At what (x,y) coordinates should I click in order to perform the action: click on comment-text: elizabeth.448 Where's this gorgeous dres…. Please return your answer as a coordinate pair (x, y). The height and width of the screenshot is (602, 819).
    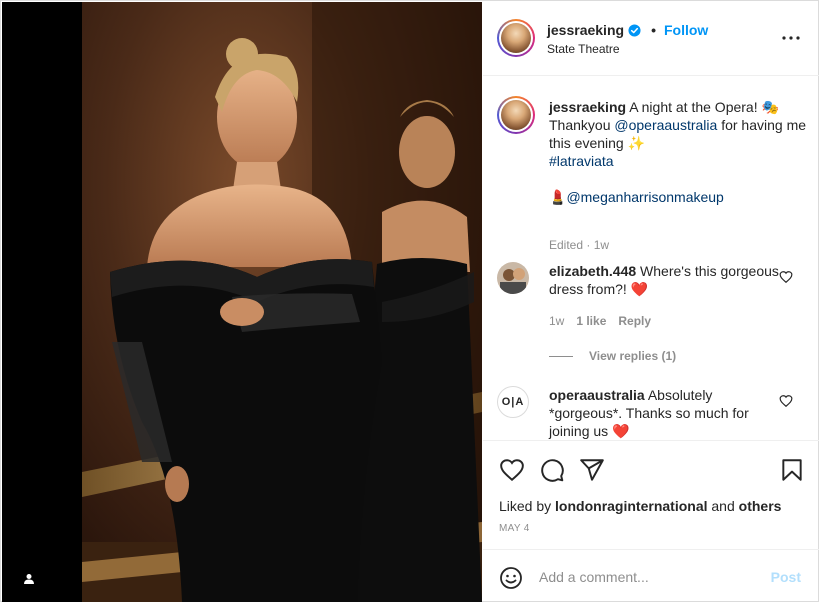
    Looking at the image, I should click on (665, 280).